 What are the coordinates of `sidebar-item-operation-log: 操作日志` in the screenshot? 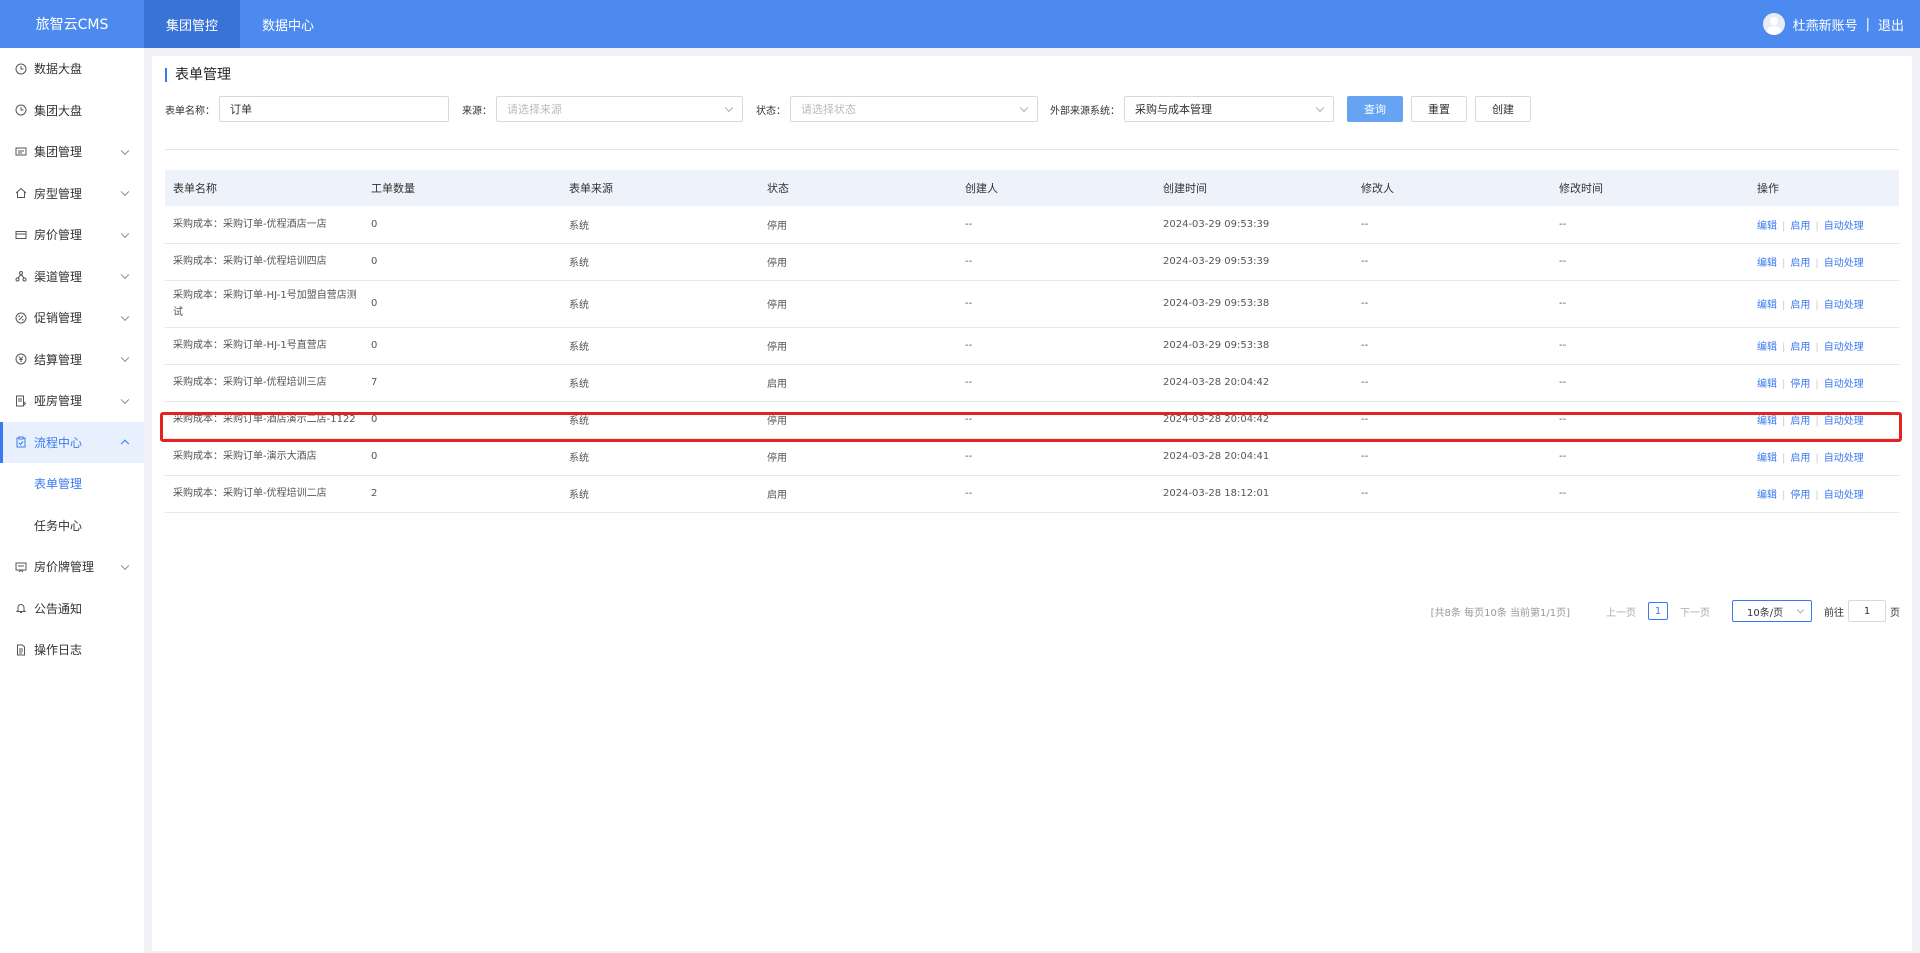 It's located at (72, 650).